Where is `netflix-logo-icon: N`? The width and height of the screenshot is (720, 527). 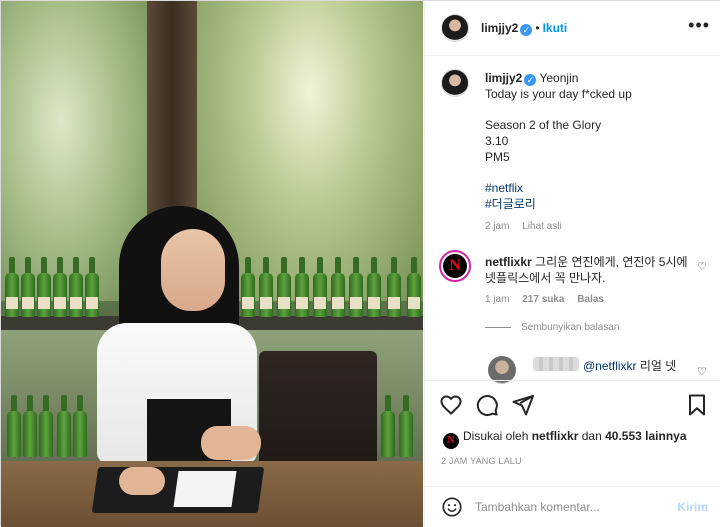 netflix-logo-icon: N is located at coordinates (455, 266).